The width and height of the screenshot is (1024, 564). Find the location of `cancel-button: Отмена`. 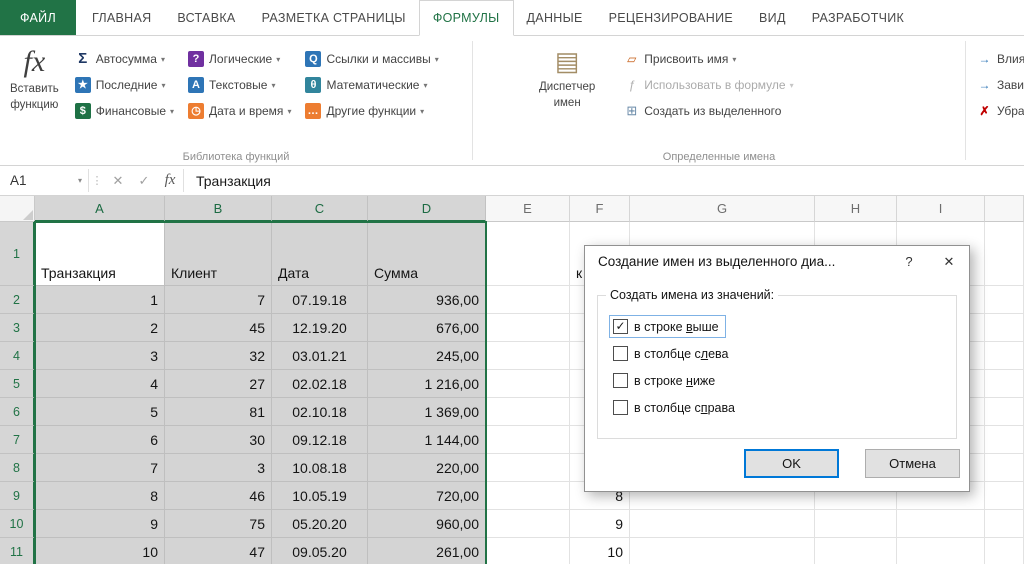

cancel-button: Отмена is located at coordinates (912, 463).